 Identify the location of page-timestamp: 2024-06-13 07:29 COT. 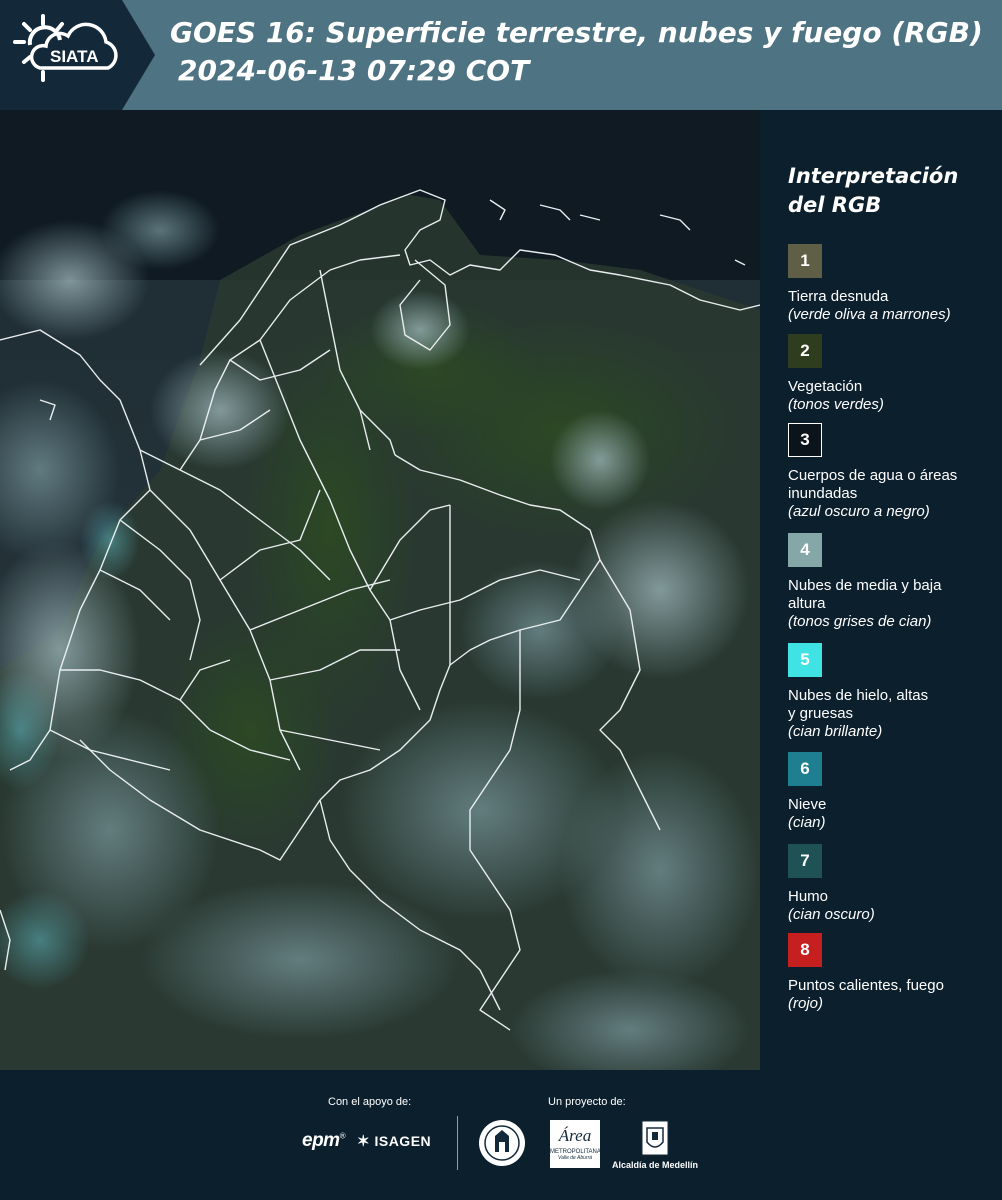
(354, 70).